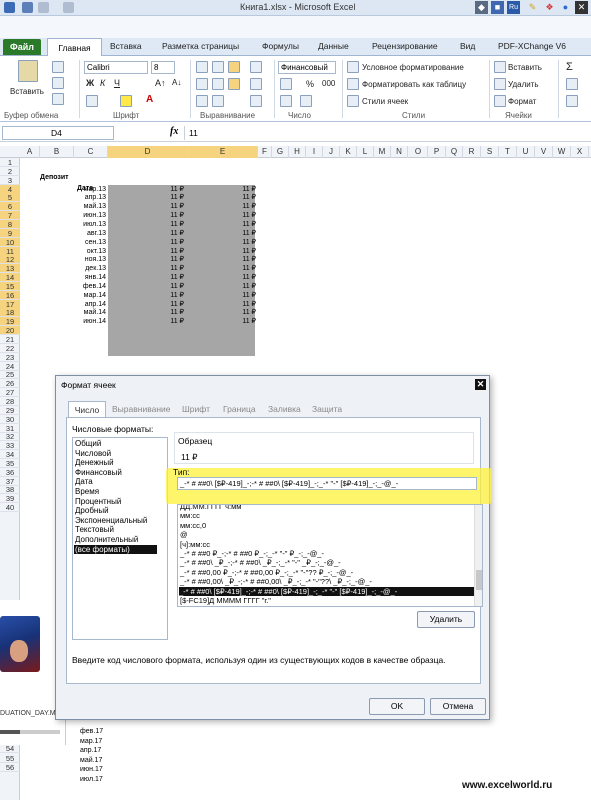 This screenshot has height=800, width=591. I want to click on column-header: E, so click(223, 152).